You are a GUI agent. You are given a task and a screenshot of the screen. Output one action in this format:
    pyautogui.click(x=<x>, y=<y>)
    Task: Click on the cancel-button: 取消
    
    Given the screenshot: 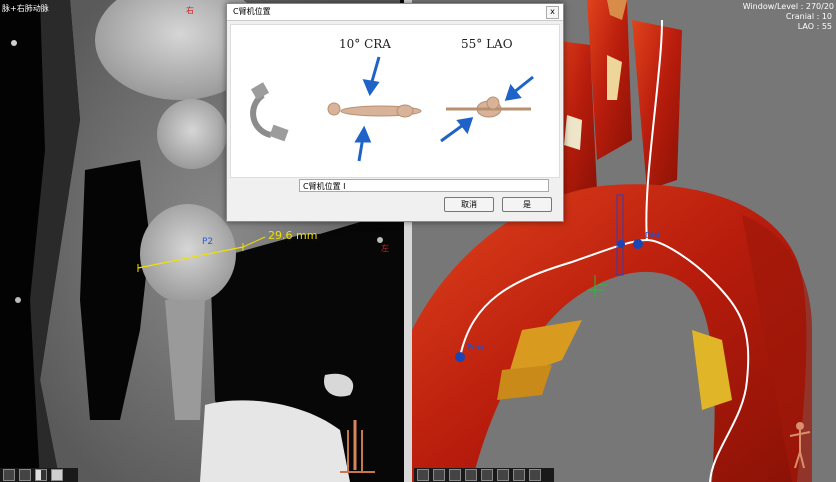 What is the action you would take?
    pyautogui.click(x=469, y=204)
    